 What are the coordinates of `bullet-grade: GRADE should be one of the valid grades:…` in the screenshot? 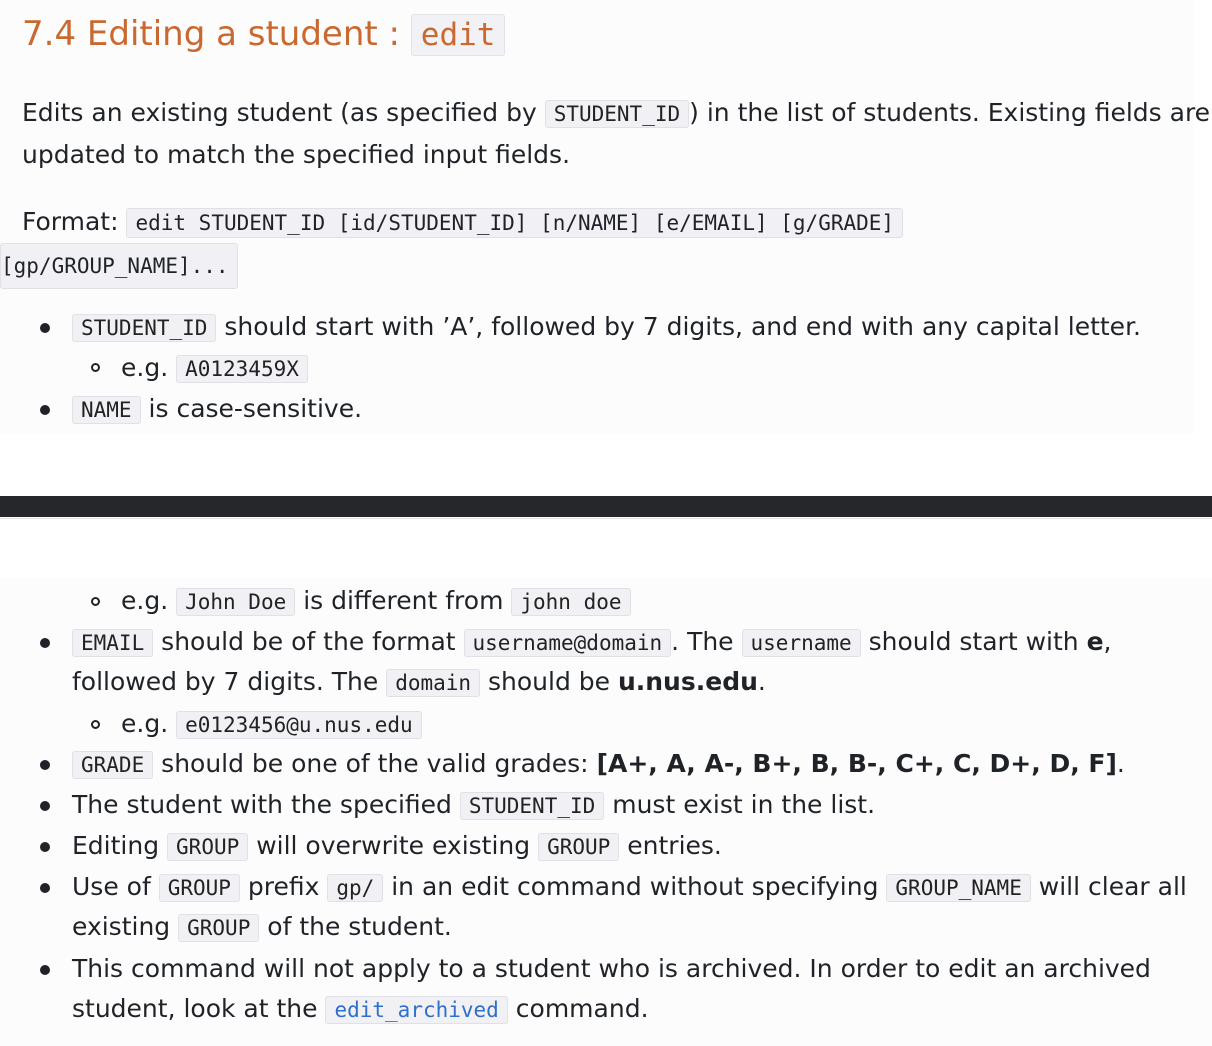 It's located at (598, 764).